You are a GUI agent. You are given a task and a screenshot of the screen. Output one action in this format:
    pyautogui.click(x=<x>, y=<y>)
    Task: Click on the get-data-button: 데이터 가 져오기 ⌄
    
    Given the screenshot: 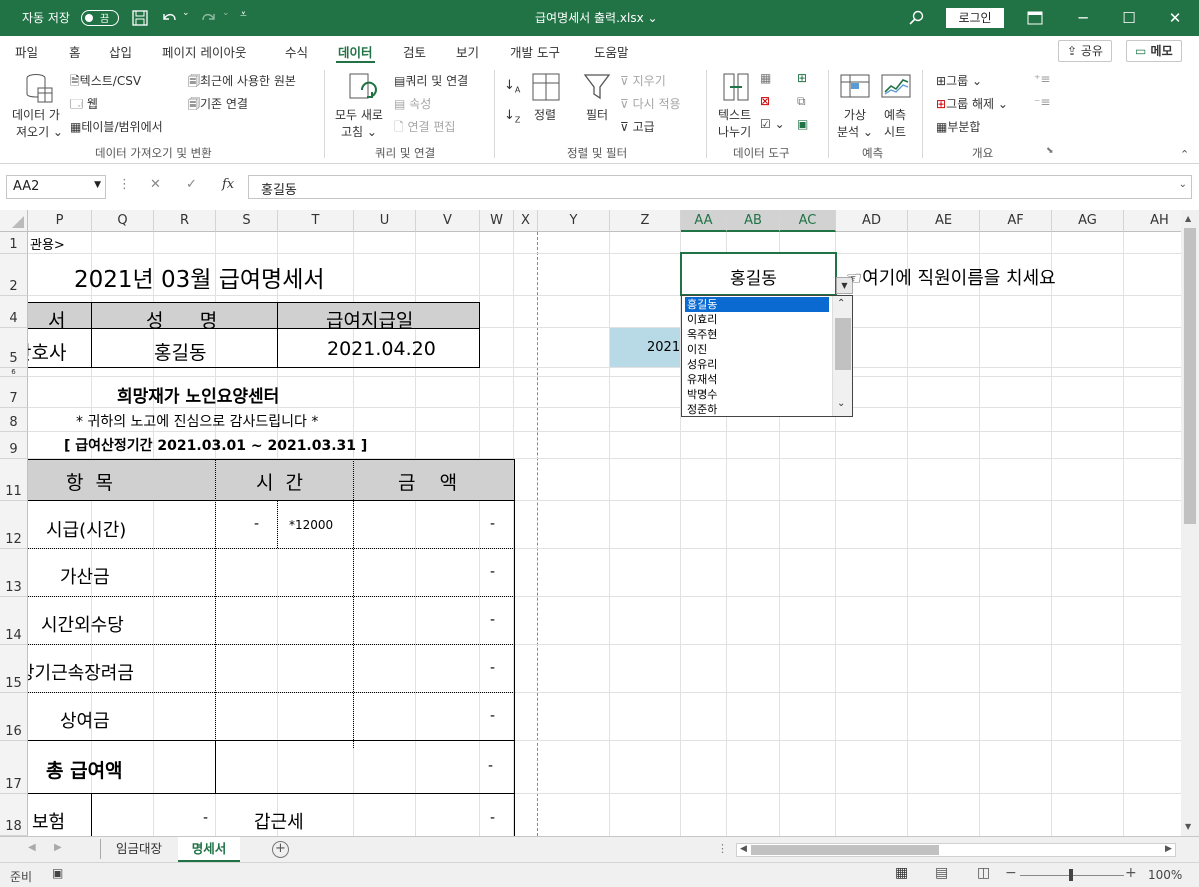 What is the action you would take?
    pyautogui.click(x=37, y=123)
    